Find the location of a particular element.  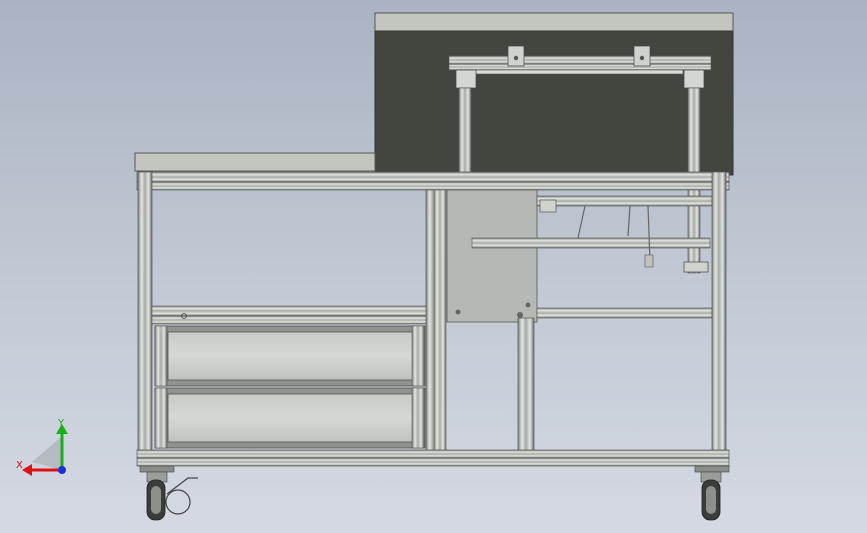

y-axis-label: Y is located at coordinates (61, 423).